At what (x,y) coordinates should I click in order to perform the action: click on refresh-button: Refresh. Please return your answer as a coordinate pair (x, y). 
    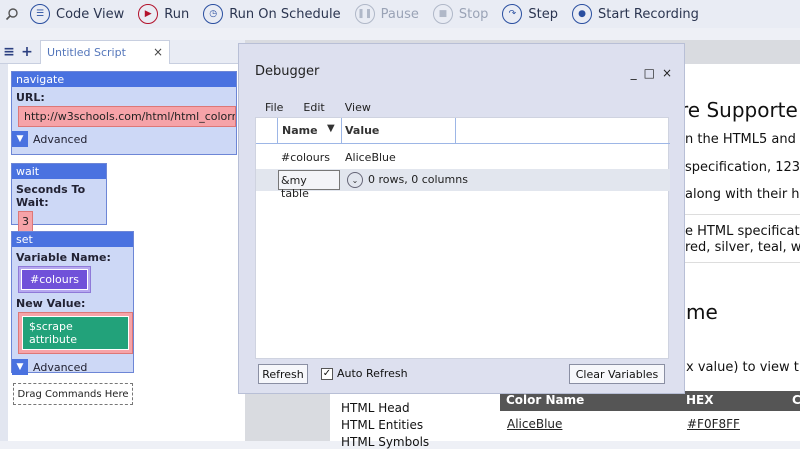
    Looking at the image, I should click on (283, 374).